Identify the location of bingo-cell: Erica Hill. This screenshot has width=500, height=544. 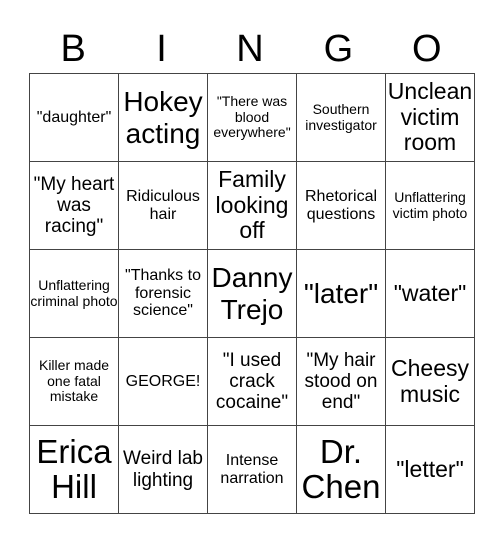
(74, 469).